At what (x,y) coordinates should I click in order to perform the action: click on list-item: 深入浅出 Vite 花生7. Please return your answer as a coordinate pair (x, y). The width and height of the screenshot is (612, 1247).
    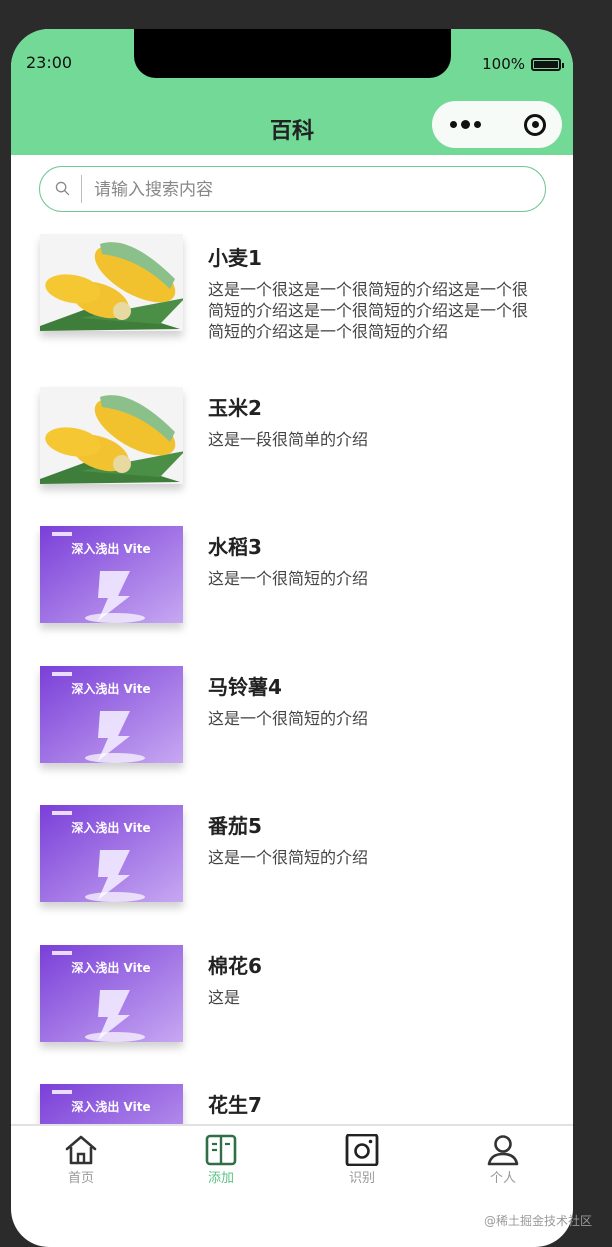
    Looking at the image, I should click on (295, 1104).